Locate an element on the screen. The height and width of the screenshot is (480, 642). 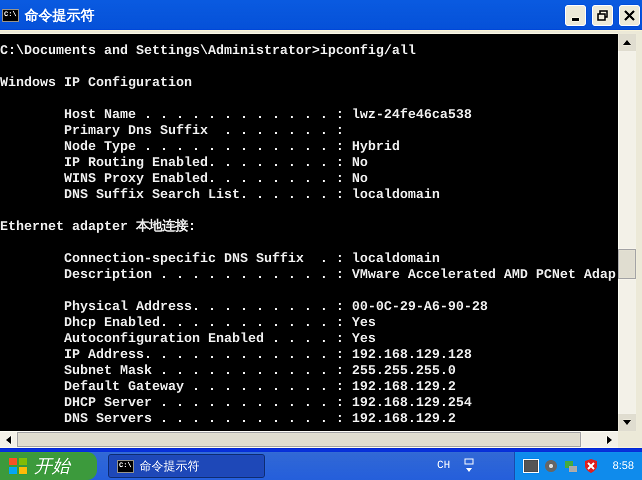
console-line: Primary Dns Suffix . . . . . . . : is located at coordinates (203, 132).